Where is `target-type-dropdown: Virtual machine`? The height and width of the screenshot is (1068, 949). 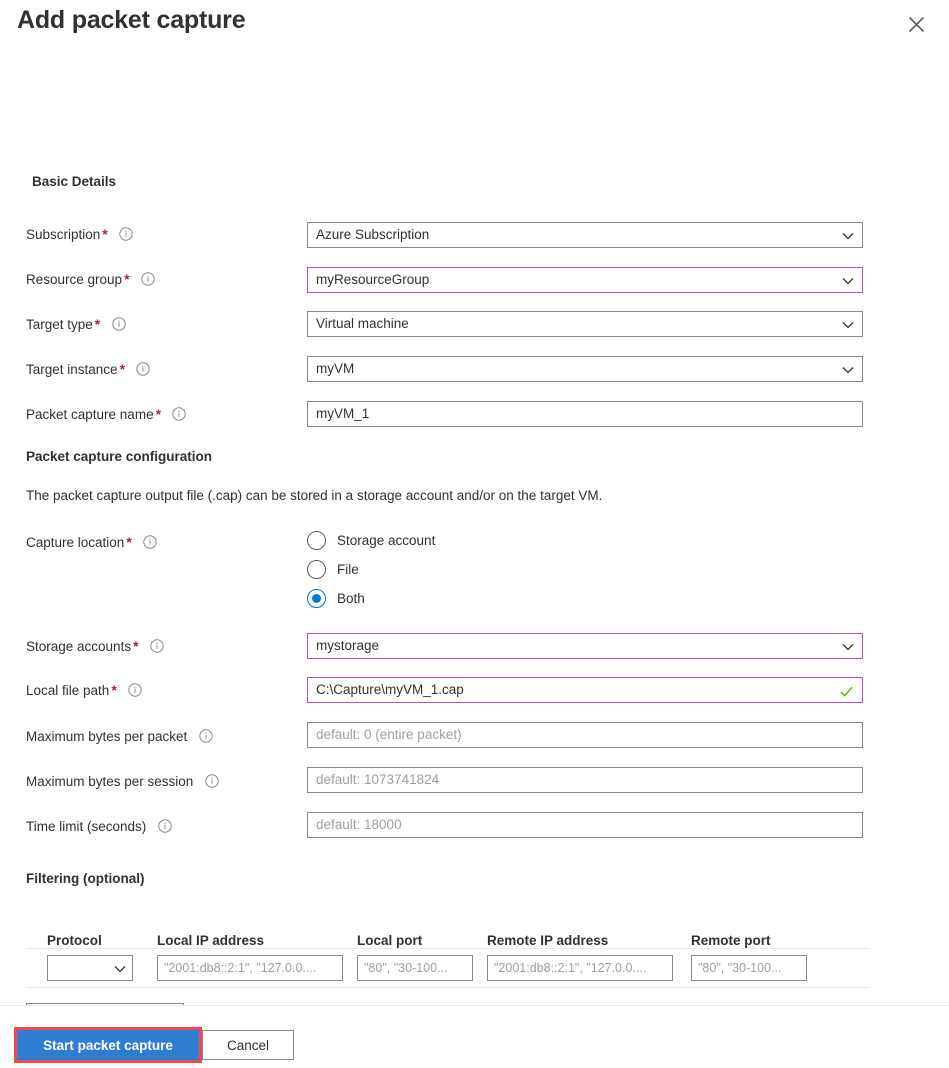 target-type-dropdown: Virtual machine is located at coordinates (585, 324).